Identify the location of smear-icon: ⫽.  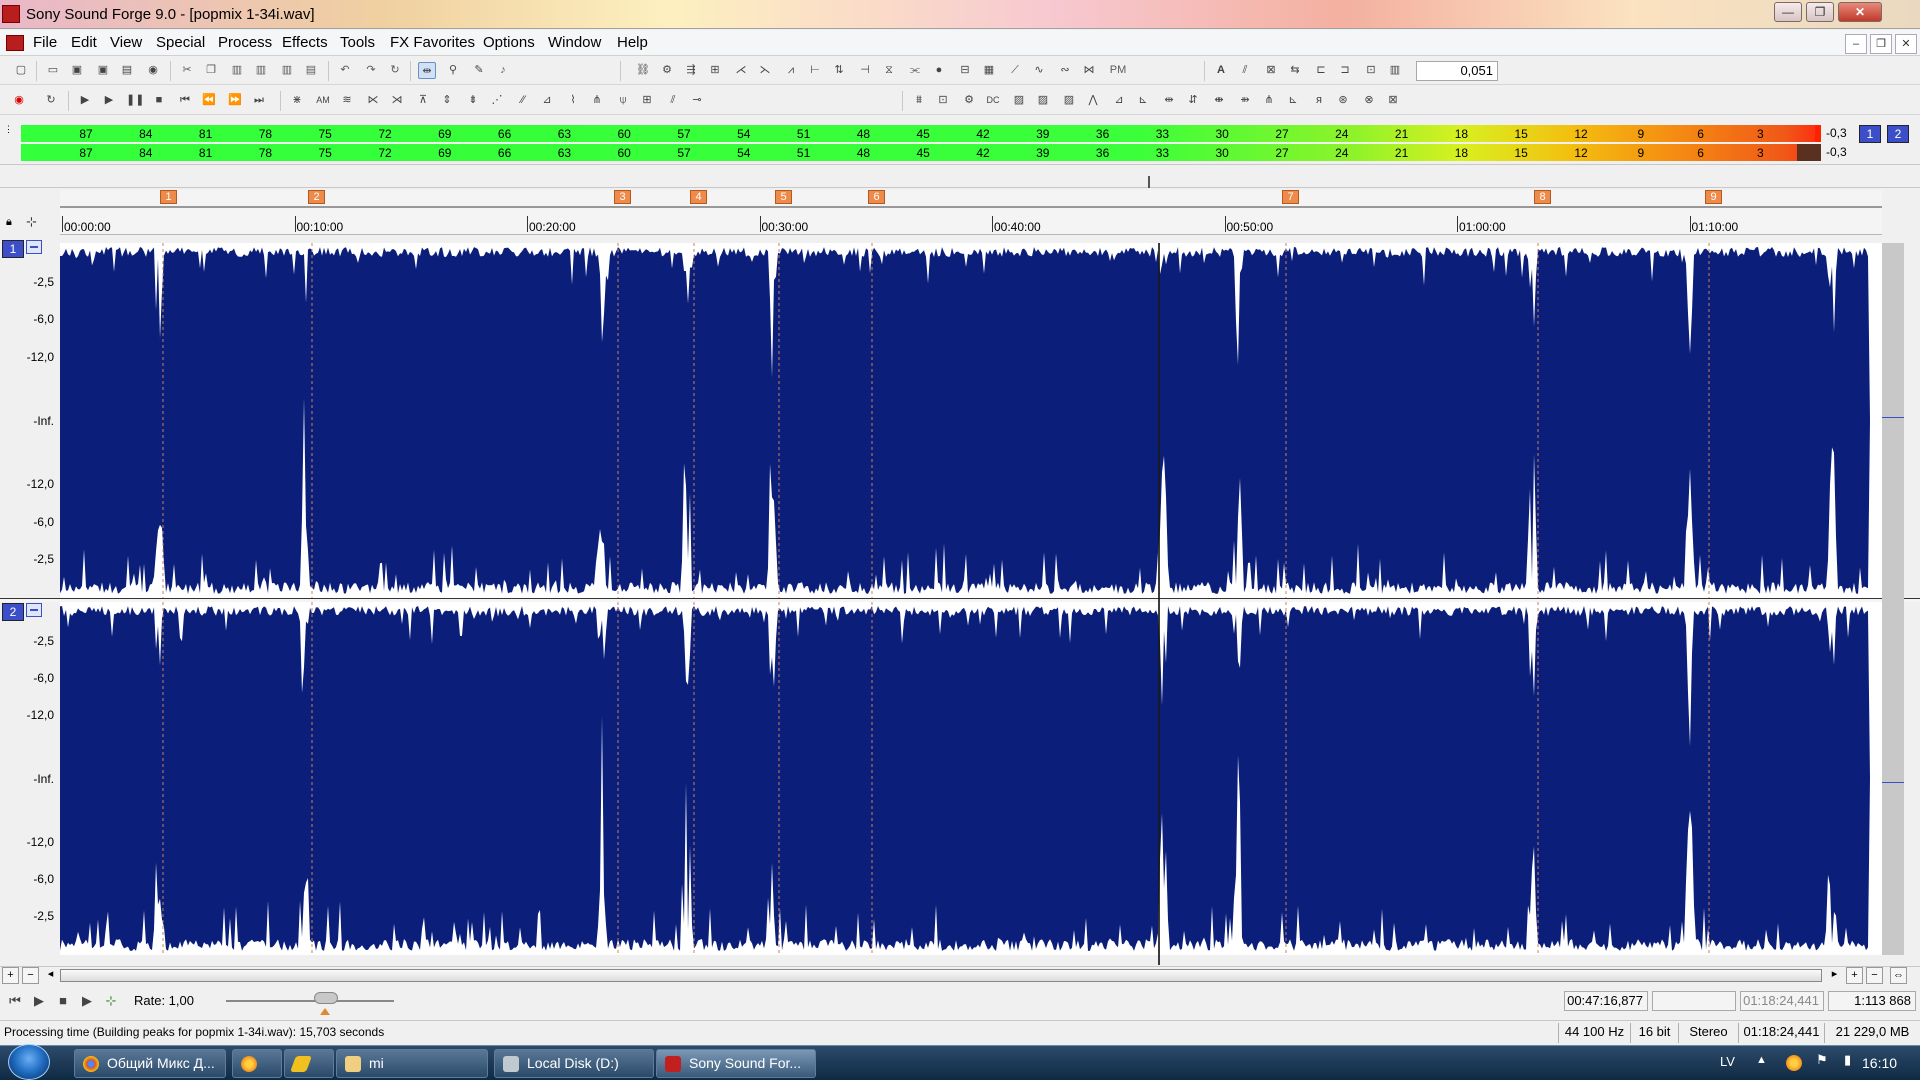
(673, 100).